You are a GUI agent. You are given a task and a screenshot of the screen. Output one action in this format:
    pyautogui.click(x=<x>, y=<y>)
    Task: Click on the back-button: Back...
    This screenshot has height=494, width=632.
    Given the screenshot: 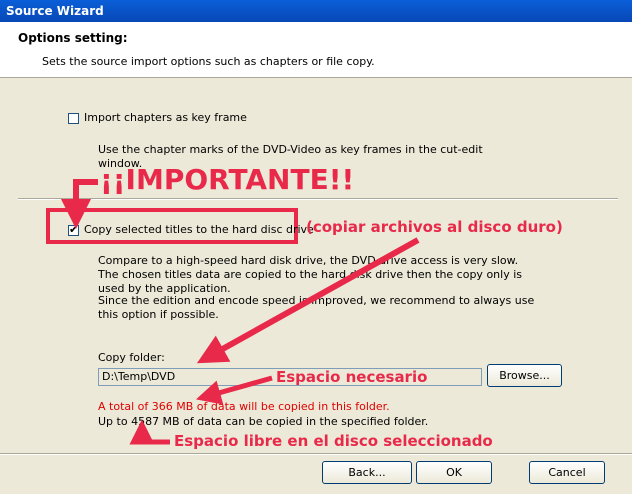 What is the action you would take?
    pyautogui.click(x=367, y=472)
    